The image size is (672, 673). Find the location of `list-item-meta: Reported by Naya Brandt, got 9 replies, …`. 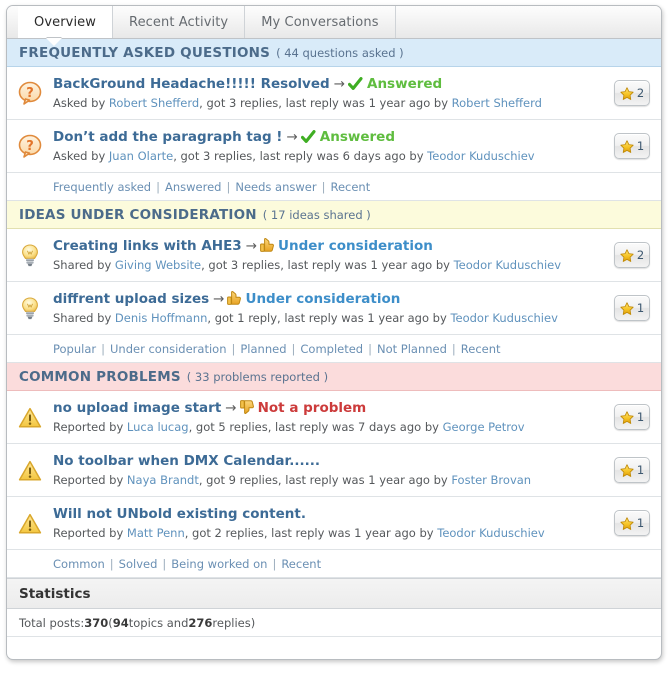

list-item-meta: Reported by Naya Brandt, got 9 replies, … is located at coordinates (329, 480).